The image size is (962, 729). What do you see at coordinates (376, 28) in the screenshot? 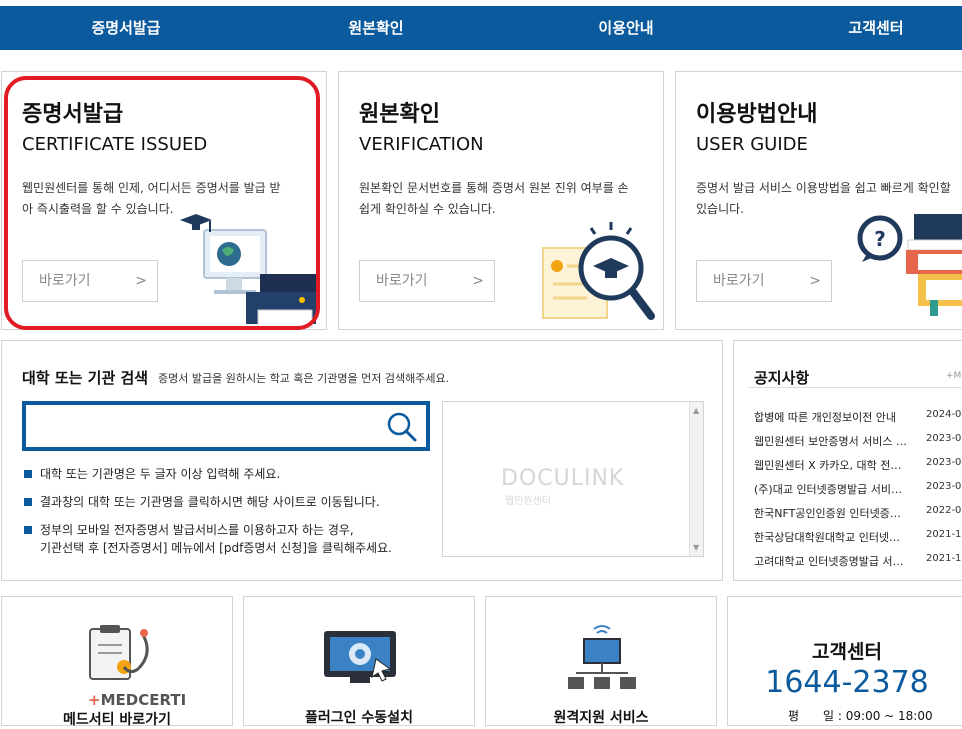
I see `nav-verification: 원본확인` at bounding box center [376, 28].